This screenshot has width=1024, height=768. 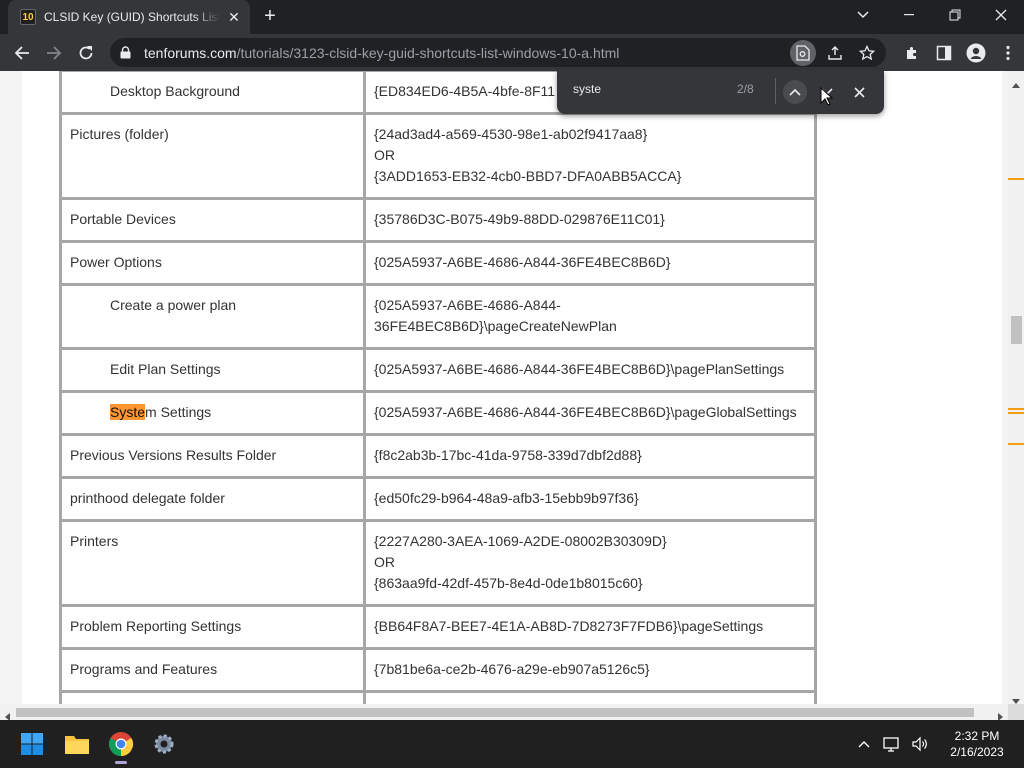 I want to click on horizontal-scrollbar, so click(x=504, y=712).